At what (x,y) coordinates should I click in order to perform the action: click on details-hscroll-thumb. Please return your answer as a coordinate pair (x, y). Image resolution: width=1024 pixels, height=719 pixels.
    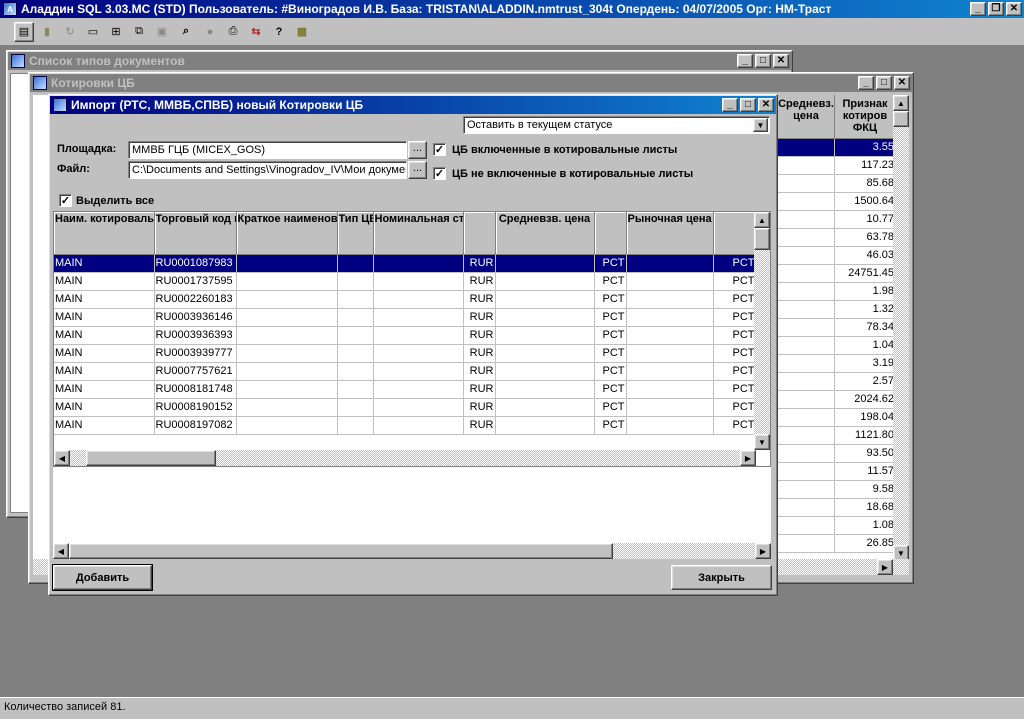
    Looking at the image, I should click on (341, 551).